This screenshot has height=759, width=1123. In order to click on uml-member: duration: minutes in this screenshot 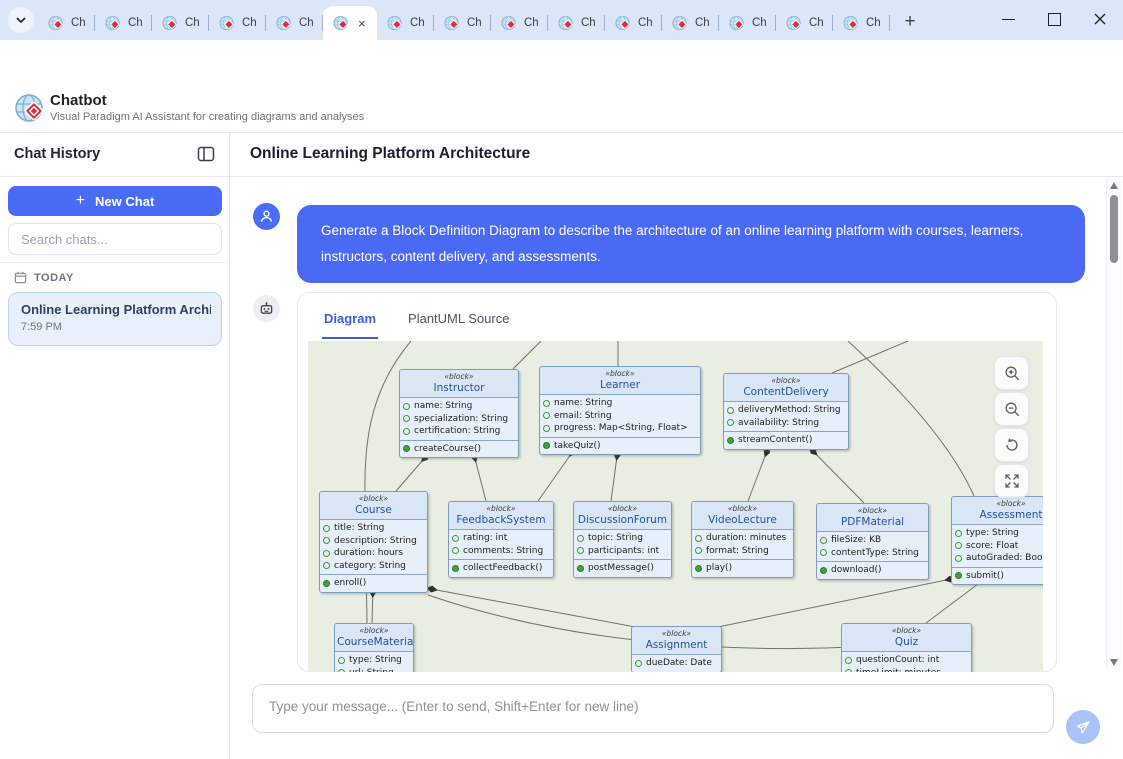, I will do `click(742, 538)`.